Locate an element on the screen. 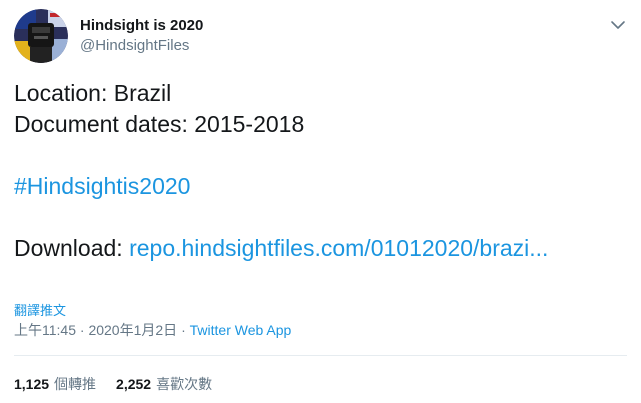  chevron-down-icon is located at coordinates (618, 25).